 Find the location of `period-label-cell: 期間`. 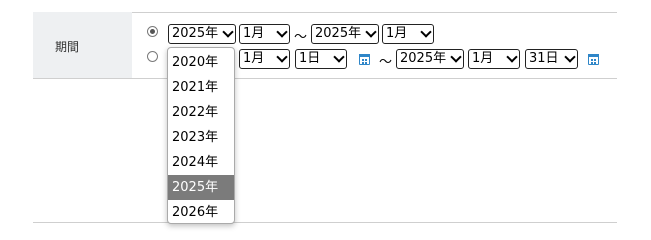

period-label-cell: 期間 is located at coordinates (82, 45).